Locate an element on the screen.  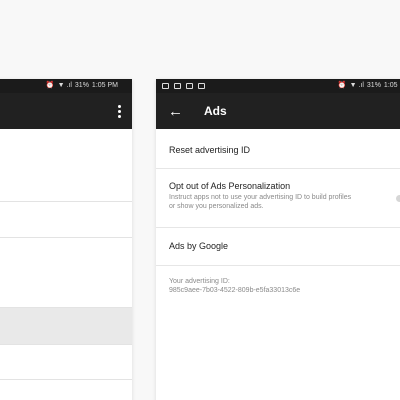
item-title: Reset advertising ID is located at coordinates (210, 150).